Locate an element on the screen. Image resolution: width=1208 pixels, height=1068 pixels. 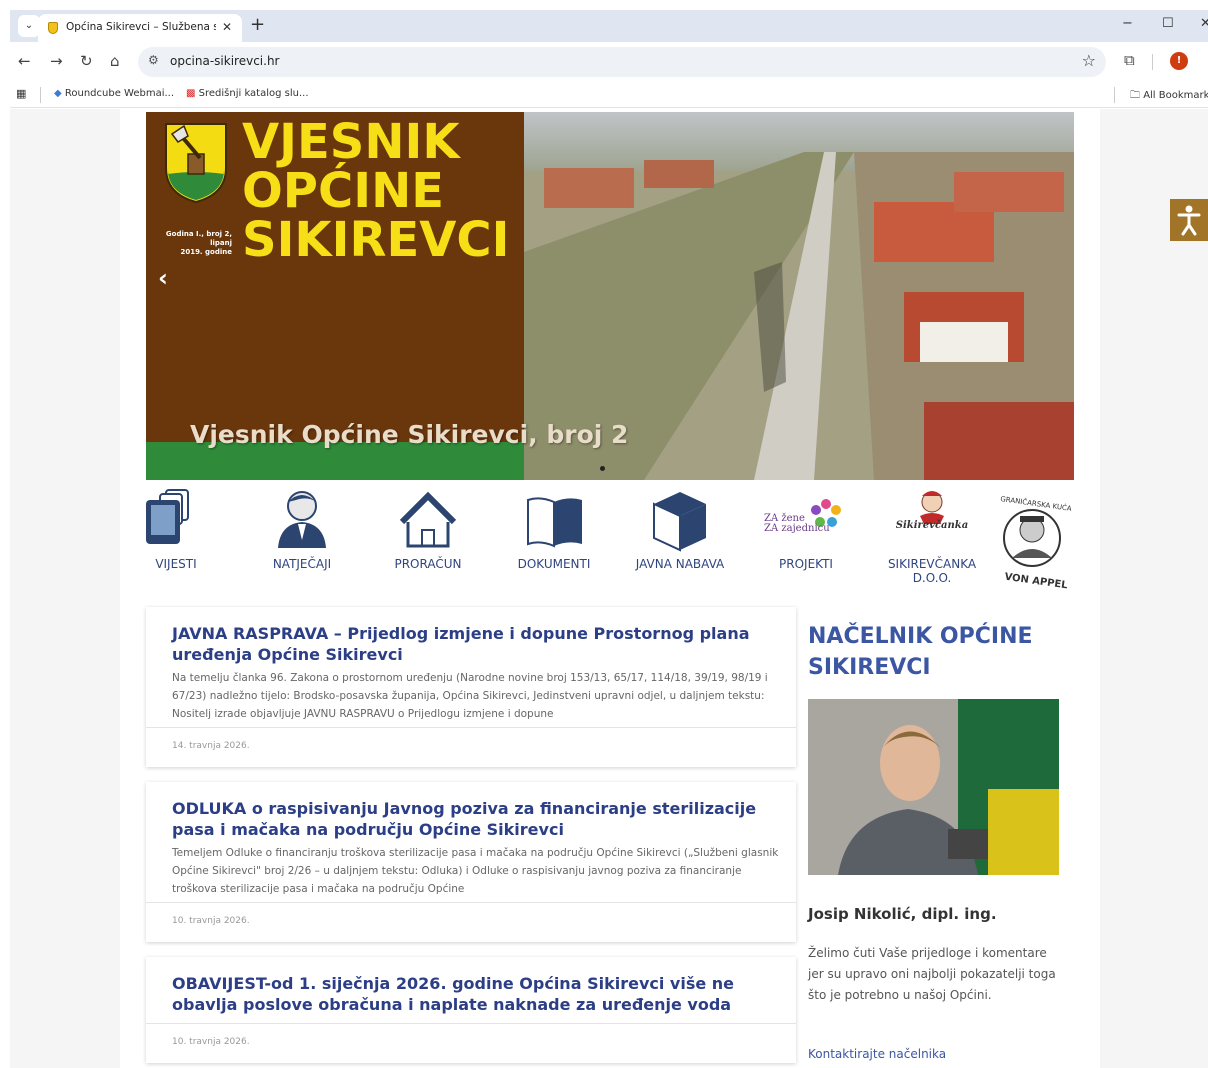
edition-line: lipanj is located at coordinates (221, 243).